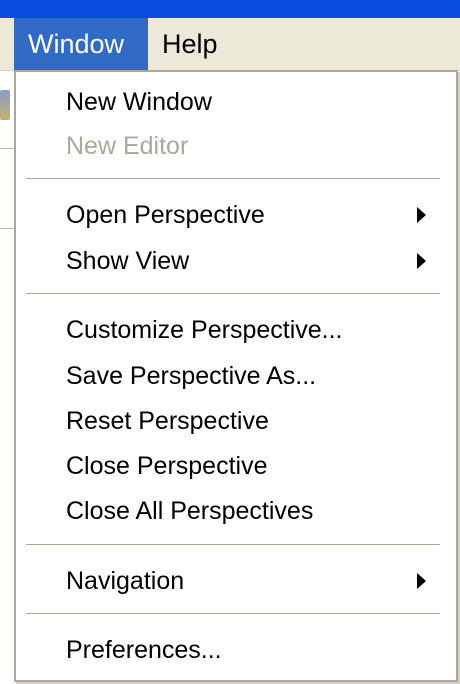  What do you see at coordinates (236, 102) in the screenshot?
I see `menu-item-new-window: New Window` at bounding box center [236, 102].